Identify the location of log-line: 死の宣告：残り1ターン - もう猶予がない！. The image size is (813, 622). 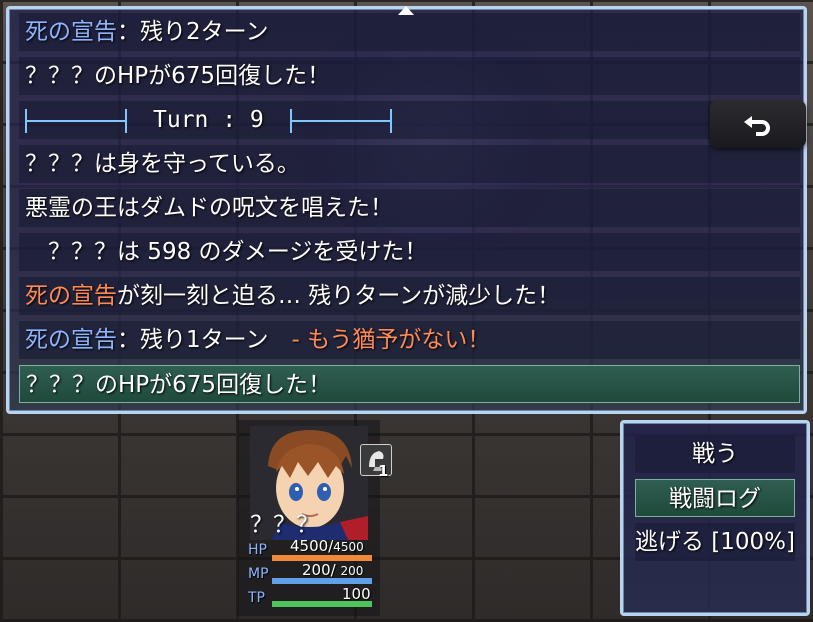
(409, 340).